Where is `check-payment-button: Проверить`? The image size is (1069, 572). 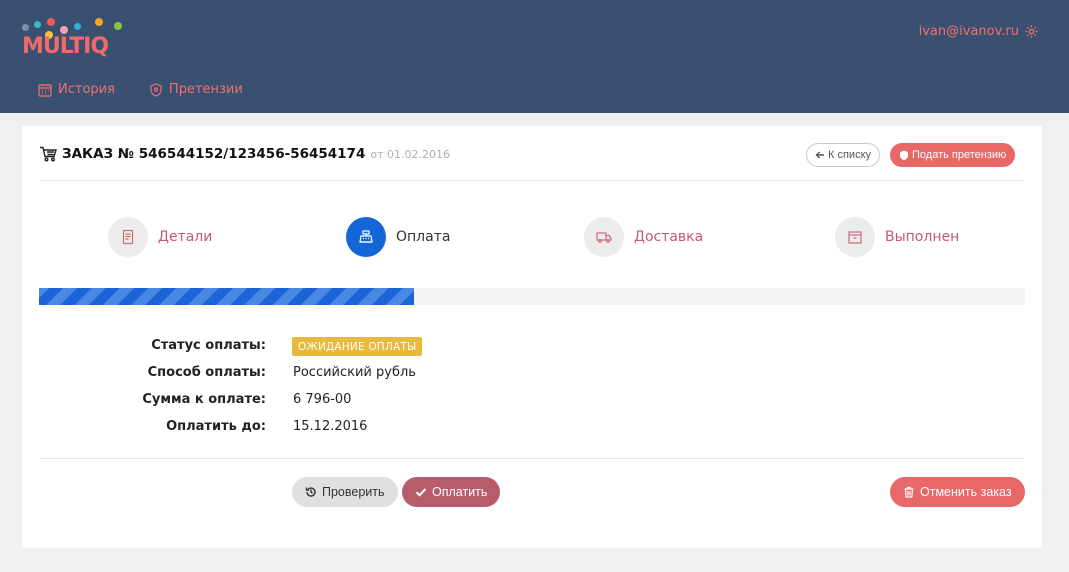
check-payment-button: Проверить is located at coordinates (345, 492).